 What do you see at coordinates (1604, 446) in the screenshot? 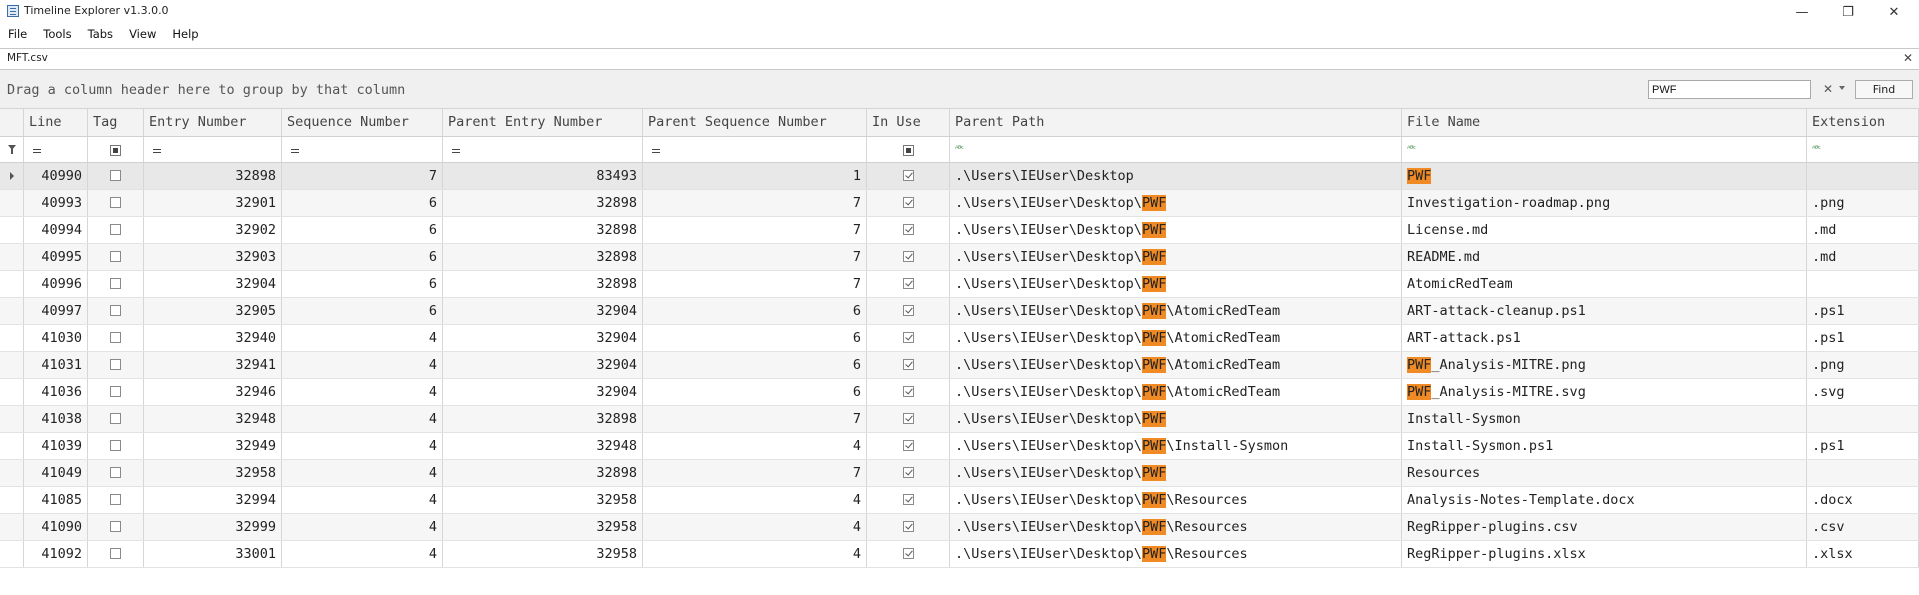
I see `cell-file-name: Install-Sysmon.ps1` at bounding box center [1604, 446].